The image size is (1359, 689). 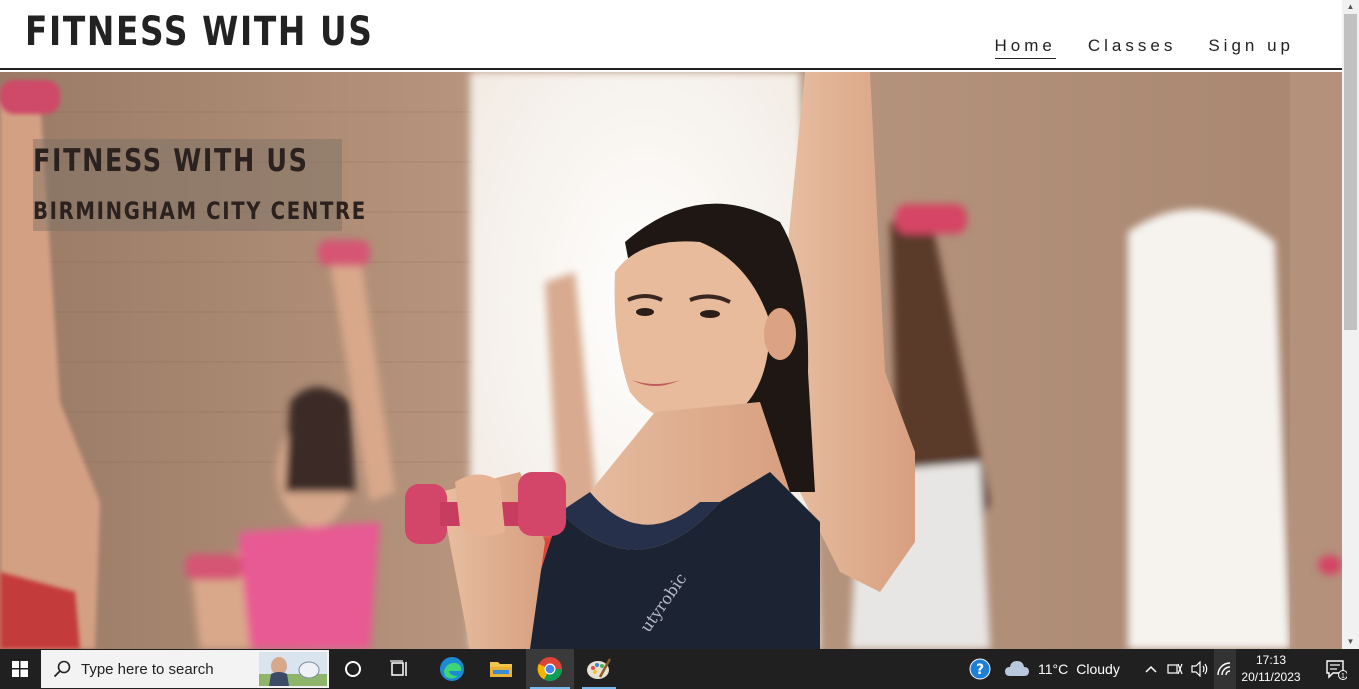 What do you see at coordinates (1350, 172) in the screenshot?
I see `scroll-thumb` at bounding box center [1350, 172].